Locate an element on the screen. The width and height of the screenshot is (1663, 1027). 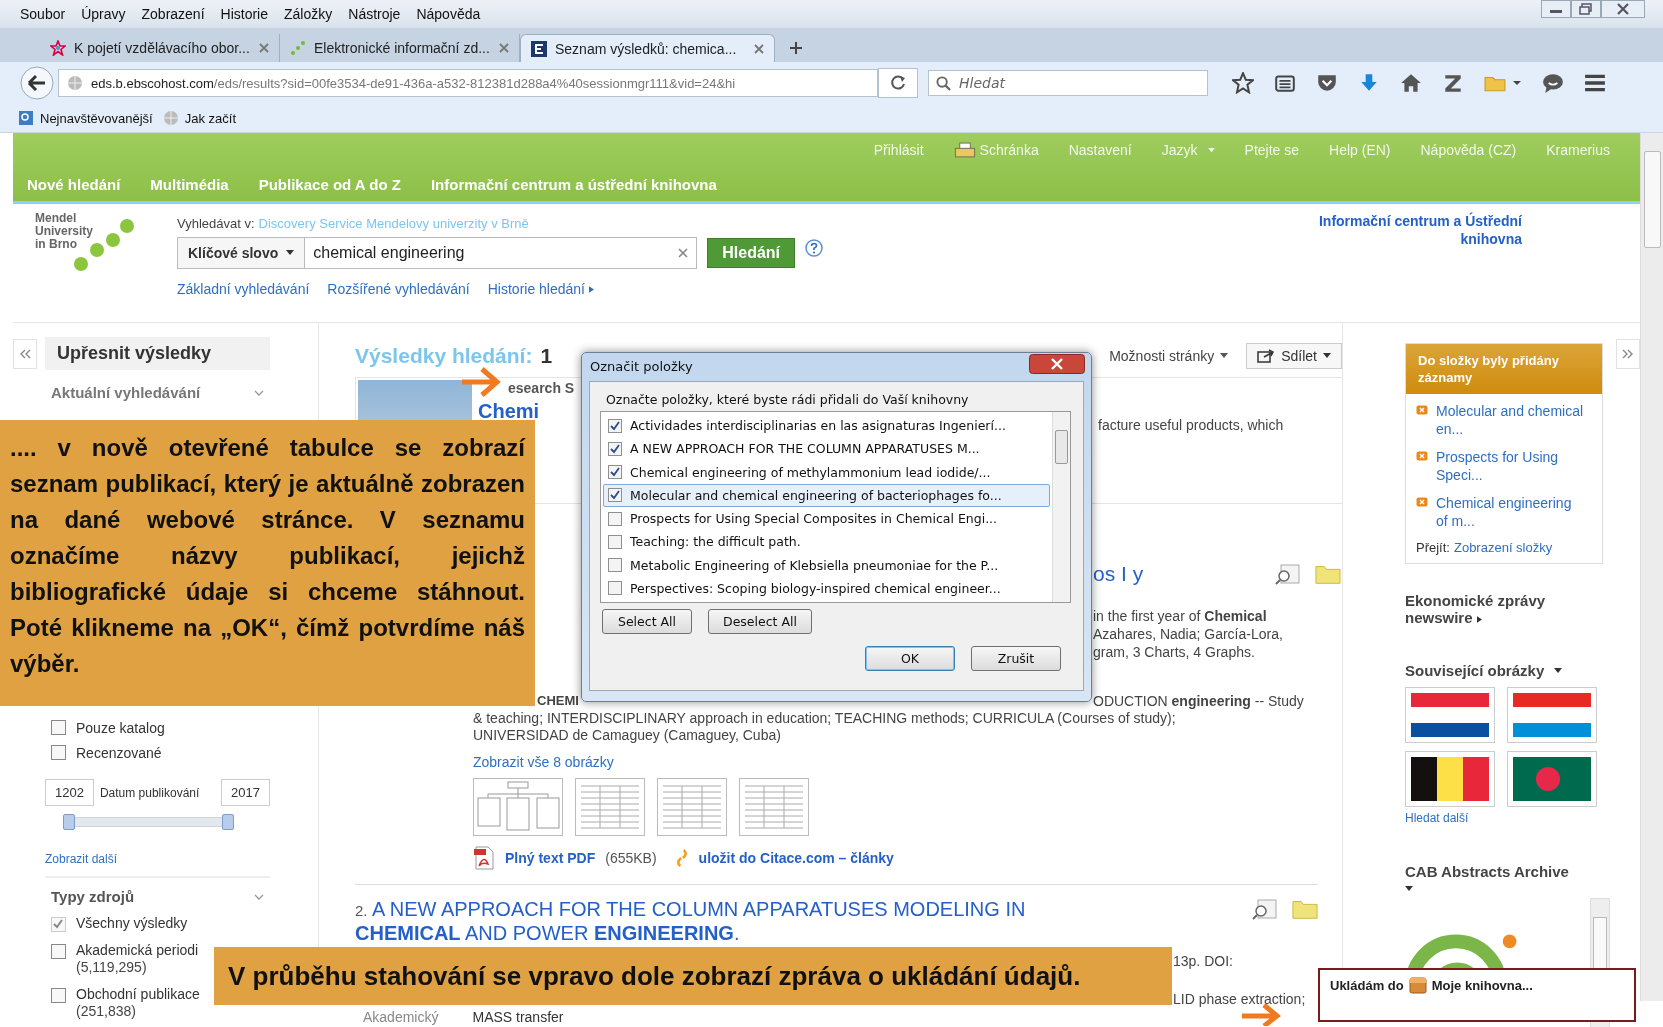
address-bar: eds.b.ebscohost.com/eds/results?sid=00fe3534-de91-436a-a532-812381d288a4%40sessionmgr111&vid=24&hi is located at coordinates (468, 83).